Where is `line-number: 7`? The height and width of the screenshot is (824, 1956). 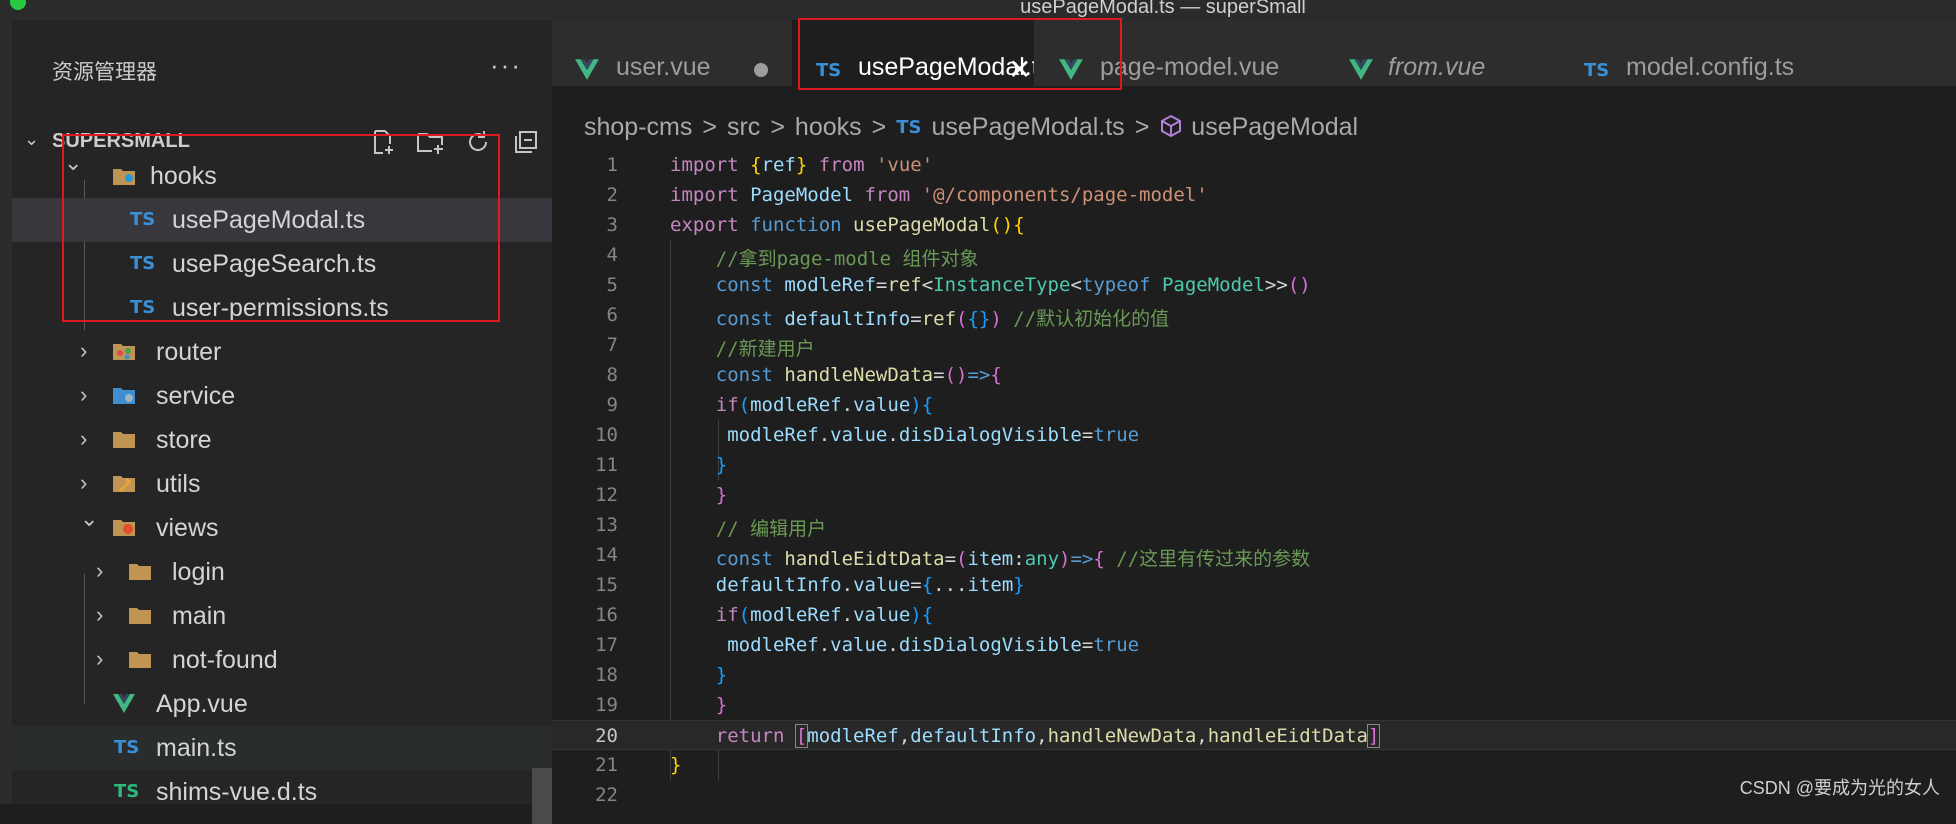
line-number: 7 is located at coordinates (612, 345).